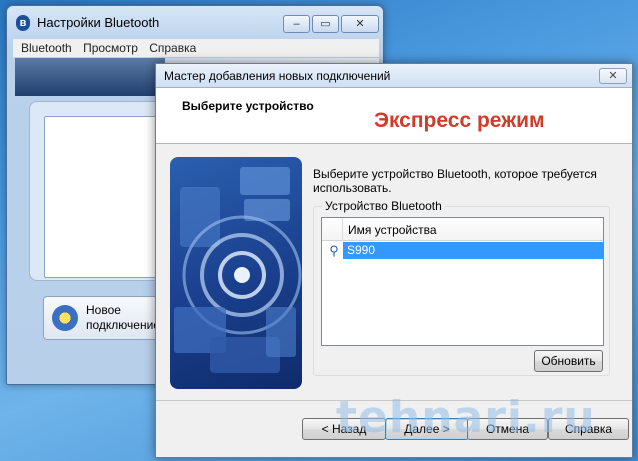  I want to click on menu-item-bluetooth: Bluetooth, so click(46, 48).